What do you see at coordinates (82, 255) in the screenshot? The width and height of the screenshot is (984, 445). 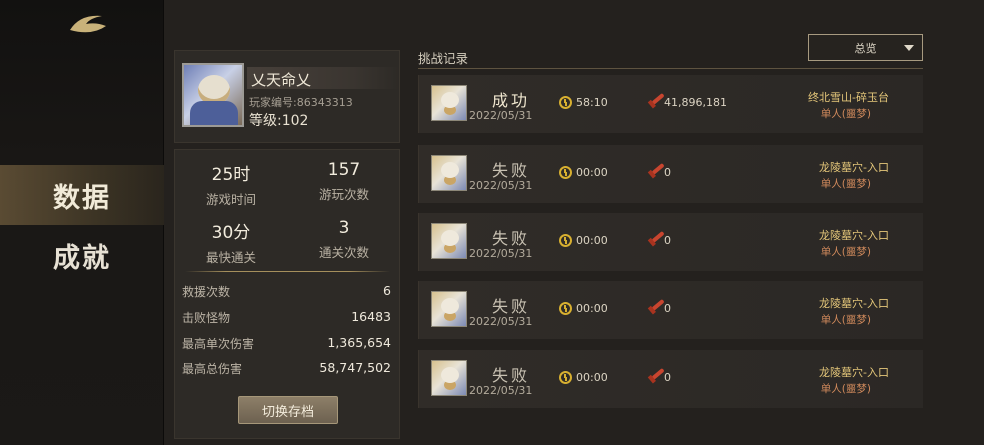 I see `nav-item-achievements: 成就` at bounding box center [82, 255].